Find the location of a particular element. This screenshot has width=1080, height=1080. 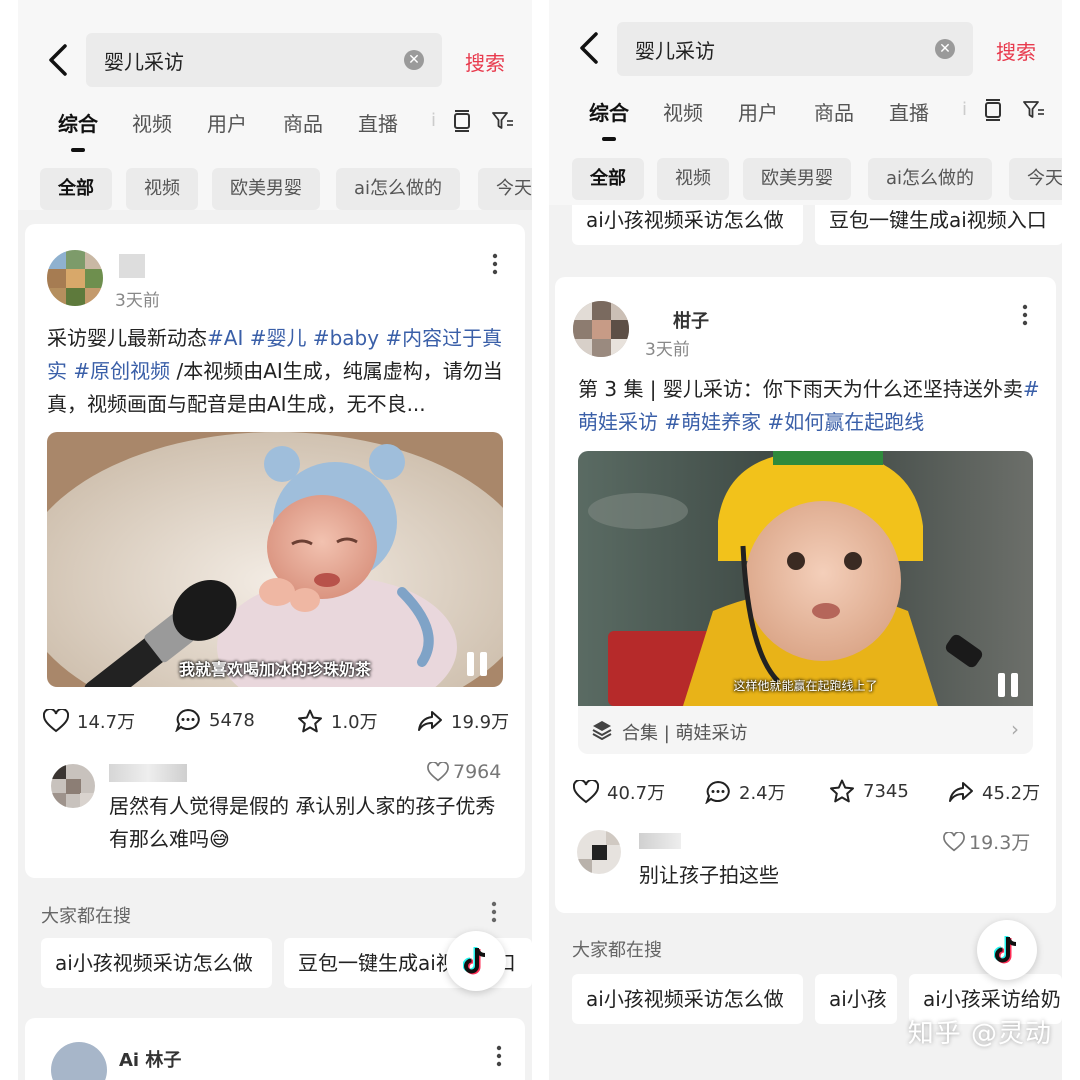

post-username: 柑子 is located at coordinates (691, 320).